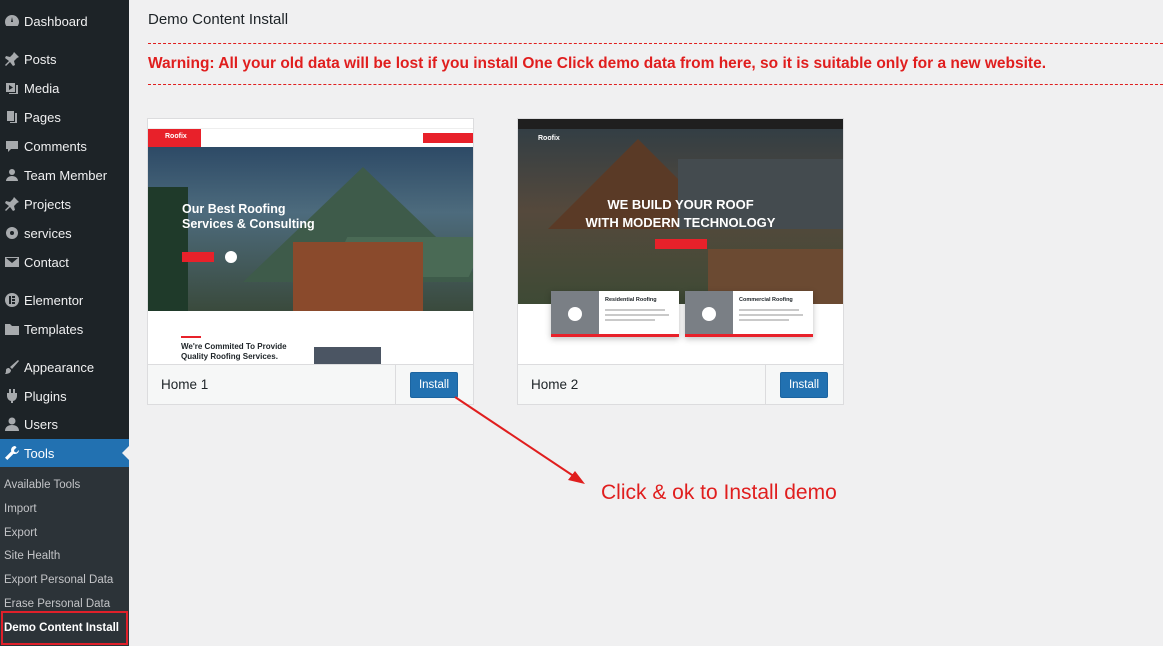  I want to click on submenu-site-health: Site Health, so click(32, 556).